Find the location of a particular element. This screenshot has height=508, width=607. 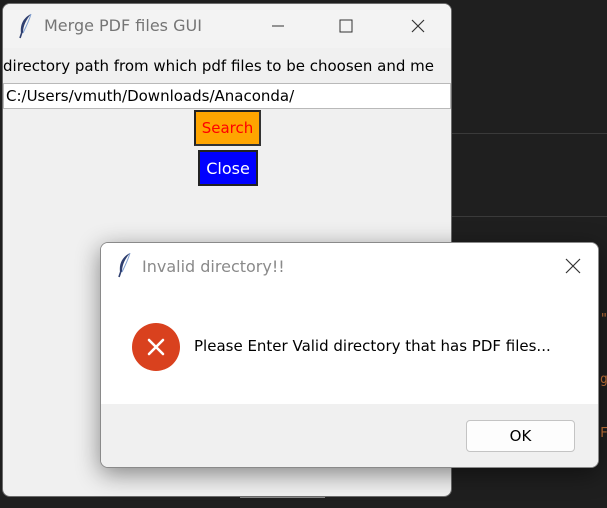

minimize-button is located at coordinates (278, 26).